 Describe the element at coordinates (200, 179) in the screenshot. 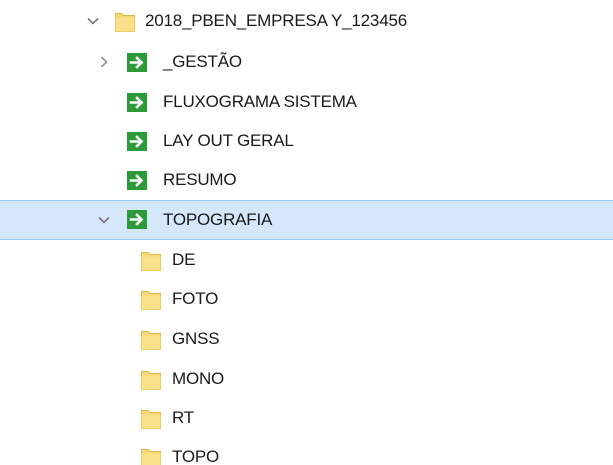

I see `tree-item-label: RESUMO` at that location.